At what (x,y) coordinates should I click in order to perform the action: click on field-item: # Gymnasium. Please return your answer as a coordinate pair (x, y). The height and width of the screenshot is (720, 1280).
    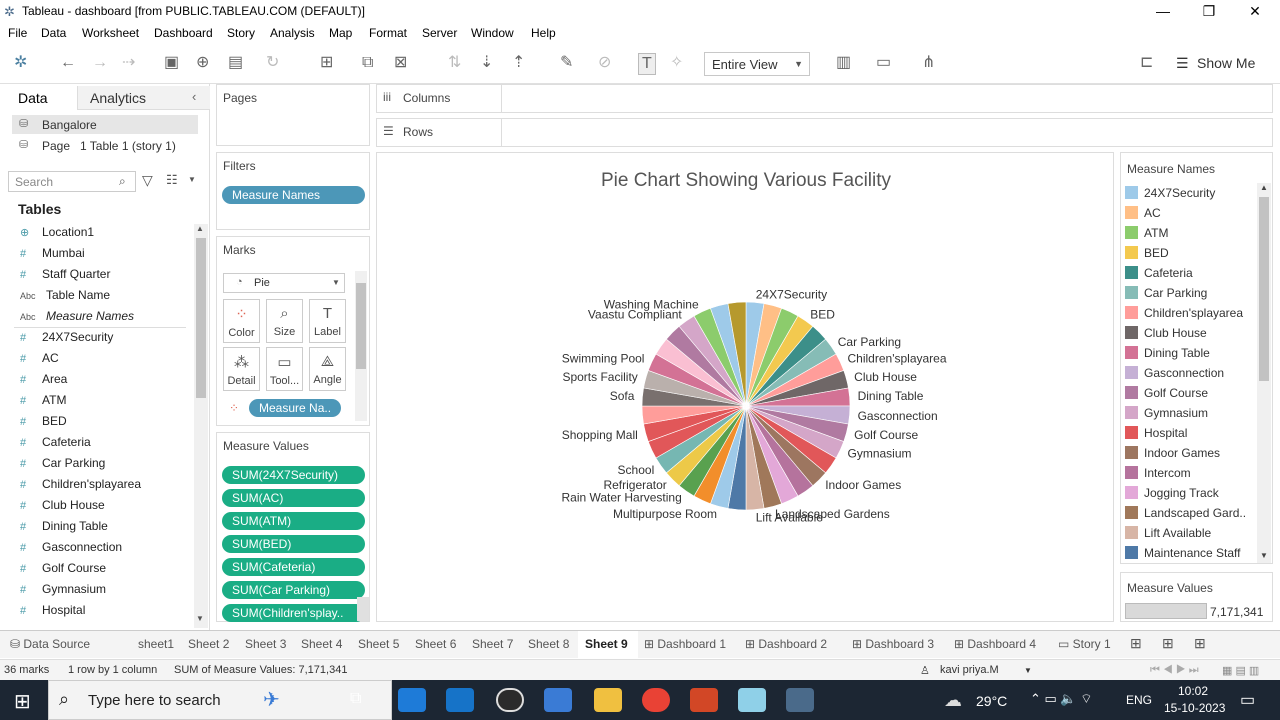
    Looking at the image, I should click on (63, 589).